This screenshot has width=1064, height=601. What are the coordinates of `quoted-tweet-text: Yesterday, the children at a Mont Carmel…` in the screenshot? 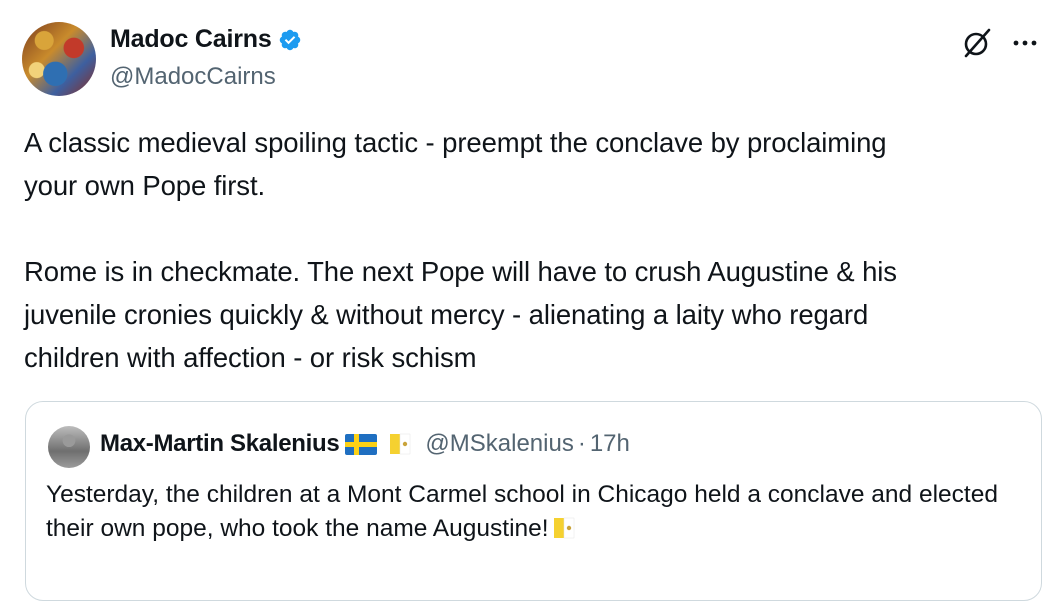 It's located at (522, 511).